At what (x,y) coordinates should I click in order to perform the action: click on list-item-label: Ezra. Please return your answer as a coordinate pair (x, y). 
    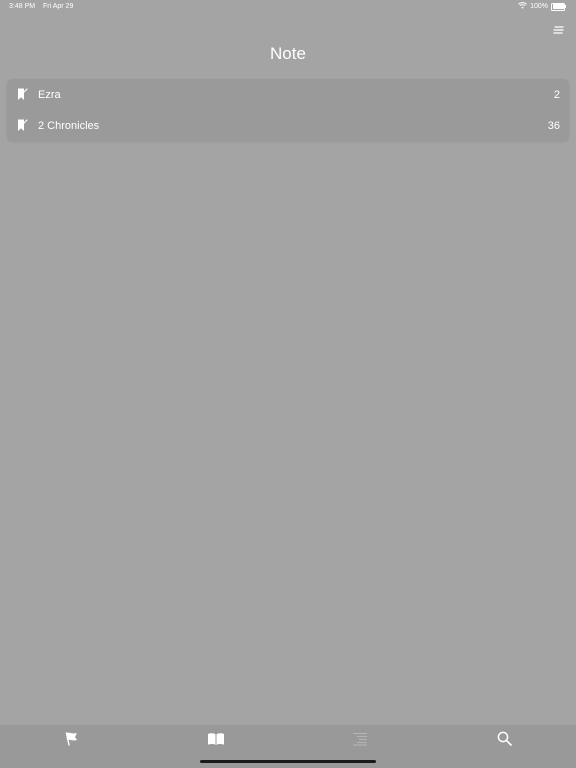
    Looking at the image, I should click on (49, 94).